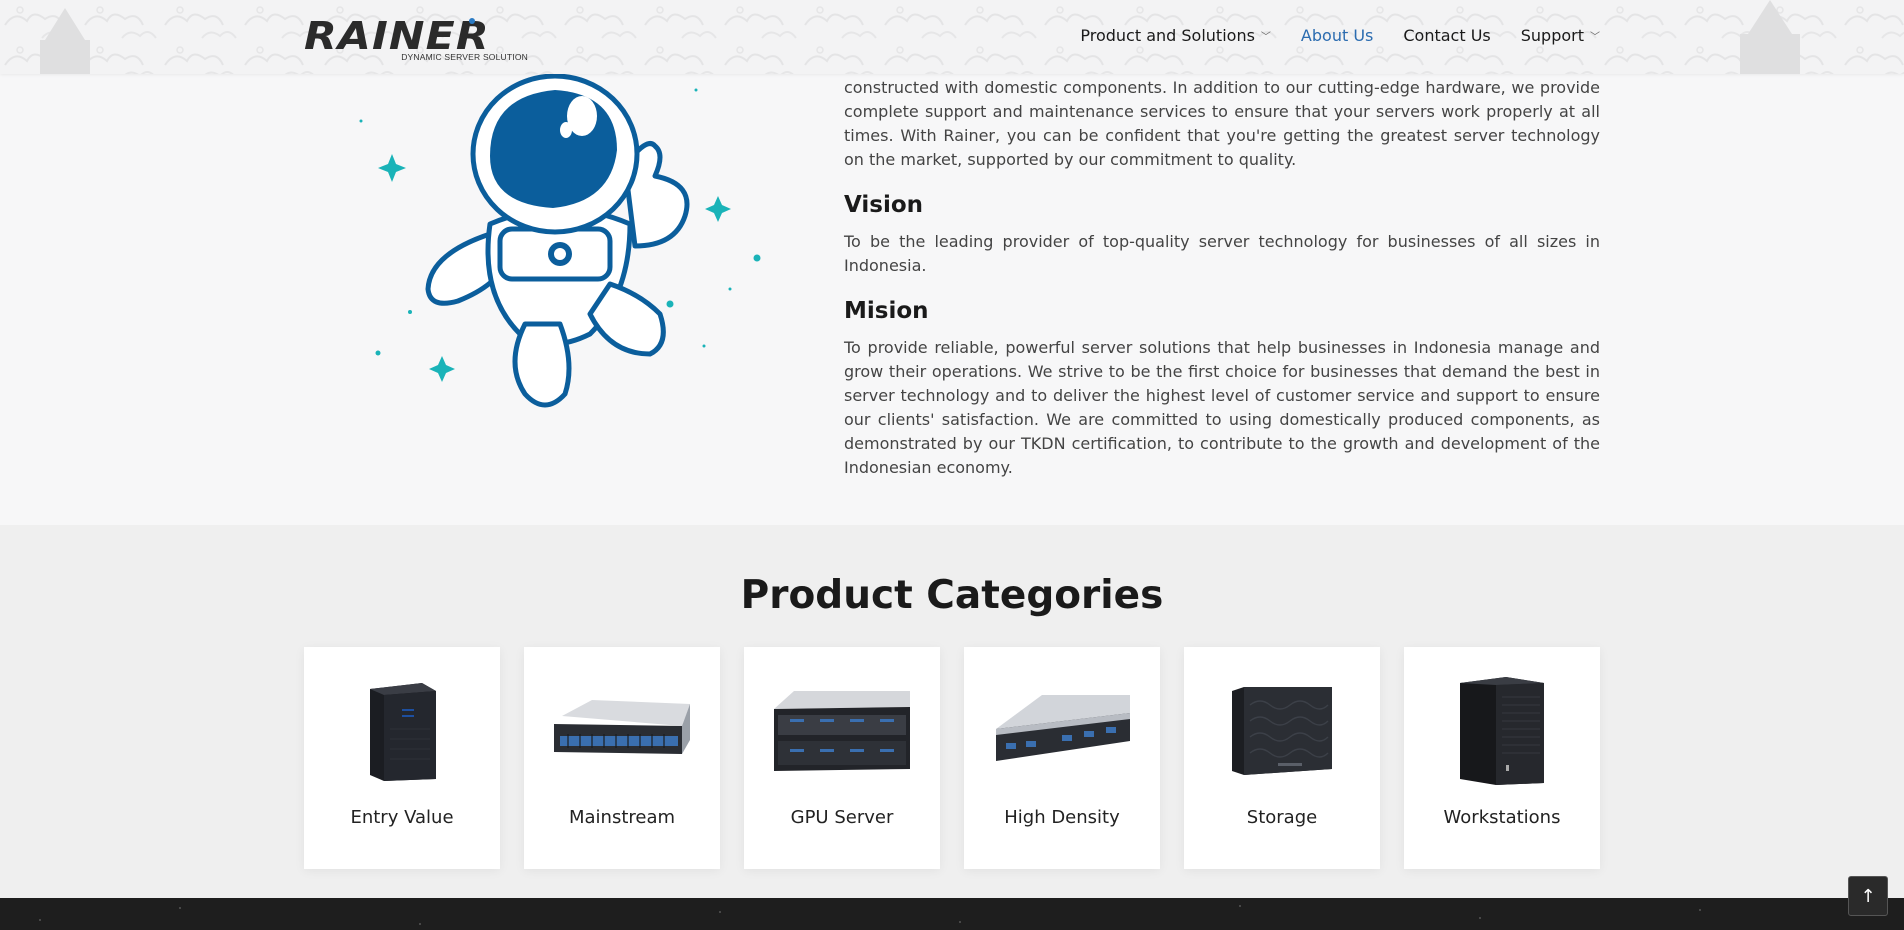  I want to click on arrow-up-icon: ↑, so click(1868, 896).